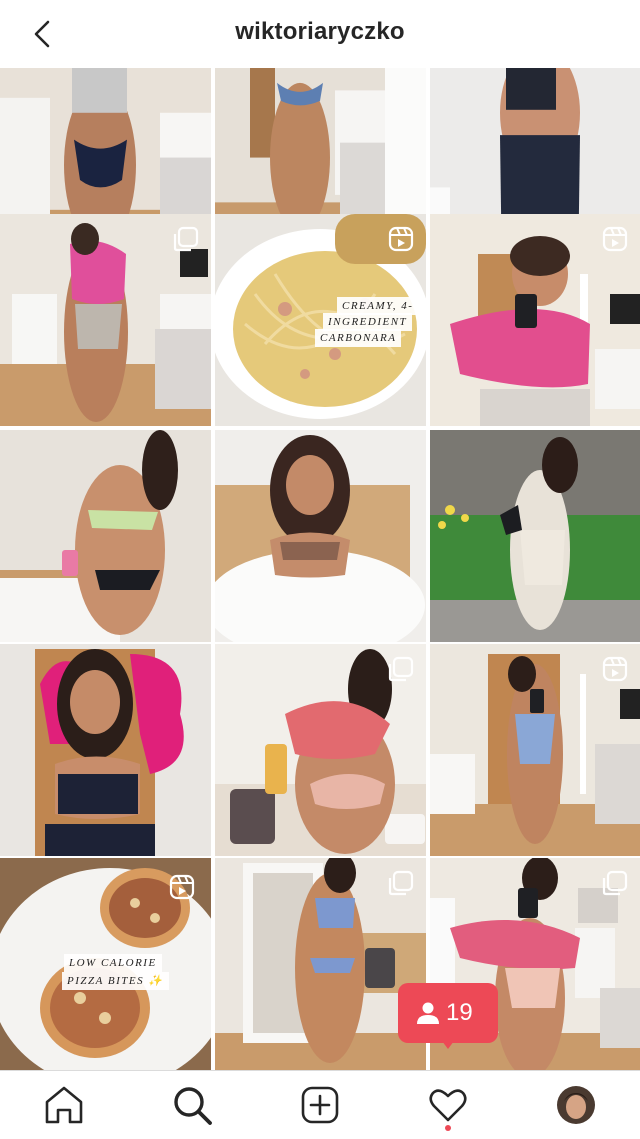  I want to click on post-thumbnail: LOW CALORIE PIZZA BITES ✨, so click(105, 964).